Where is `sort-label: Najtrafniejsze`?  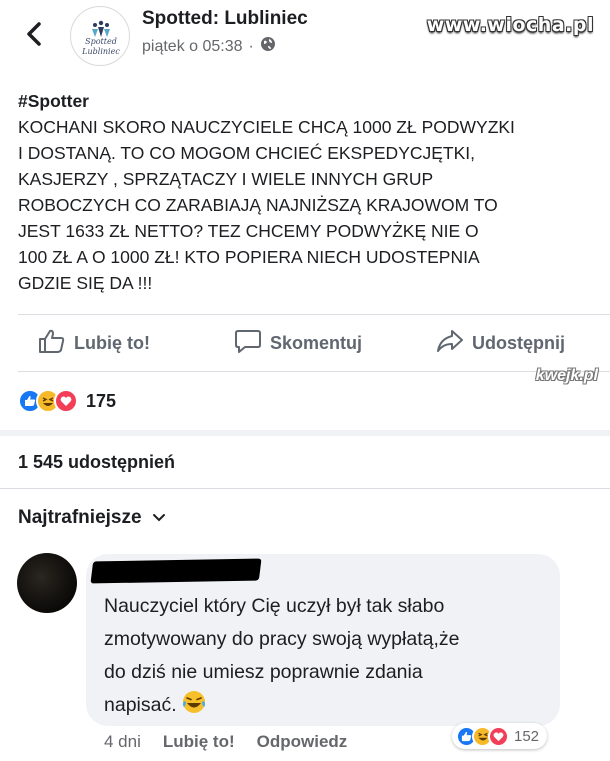 sort-label: Najtrafniejsze is located at coordinates (80, 517).